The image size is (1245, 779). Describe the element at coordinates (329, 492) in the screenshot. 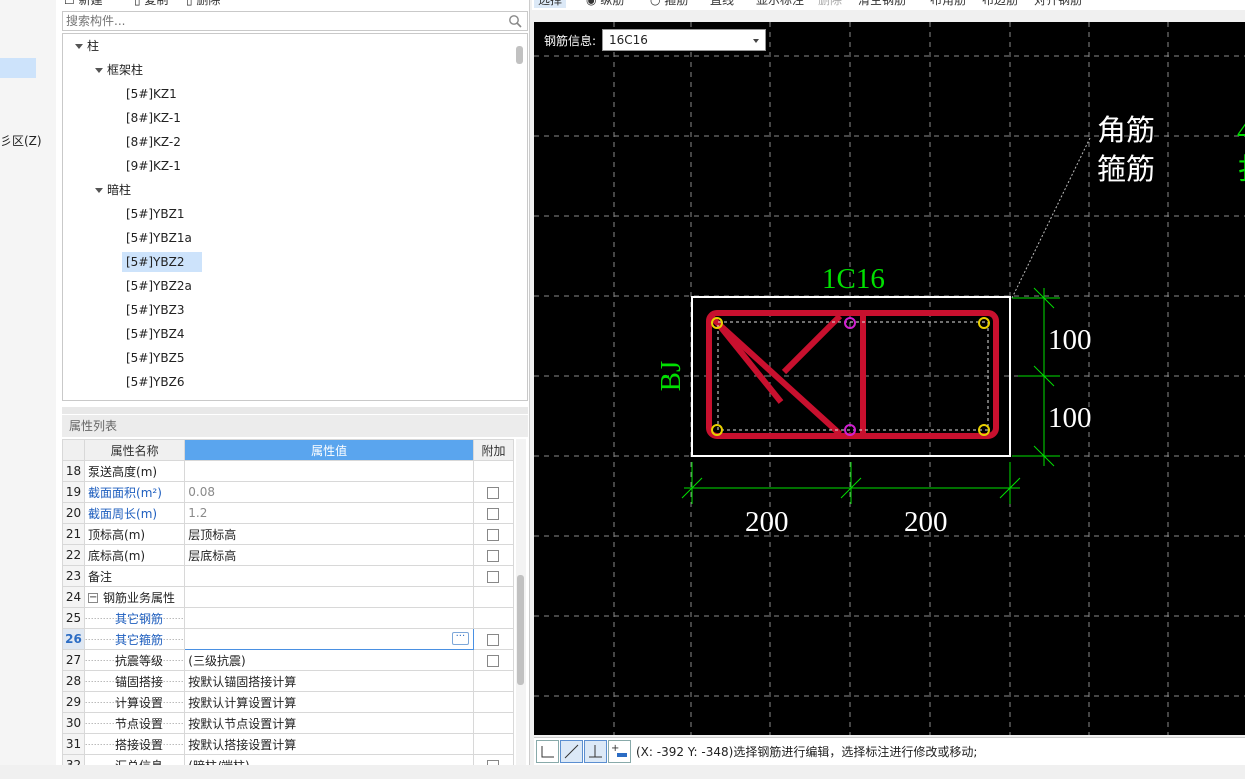

I see `property-value: 0.08` at that location.